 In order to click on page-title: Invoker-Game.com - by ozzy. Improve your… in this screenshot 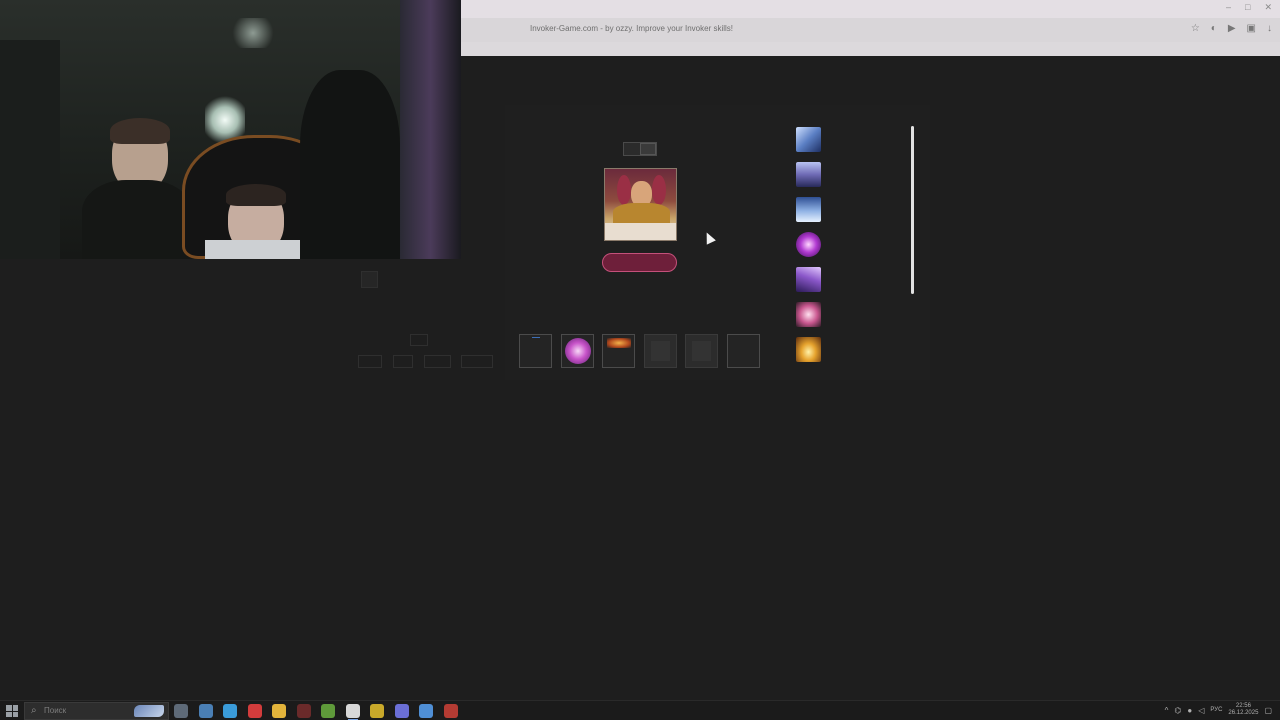, I will do `click(632, 28)`.